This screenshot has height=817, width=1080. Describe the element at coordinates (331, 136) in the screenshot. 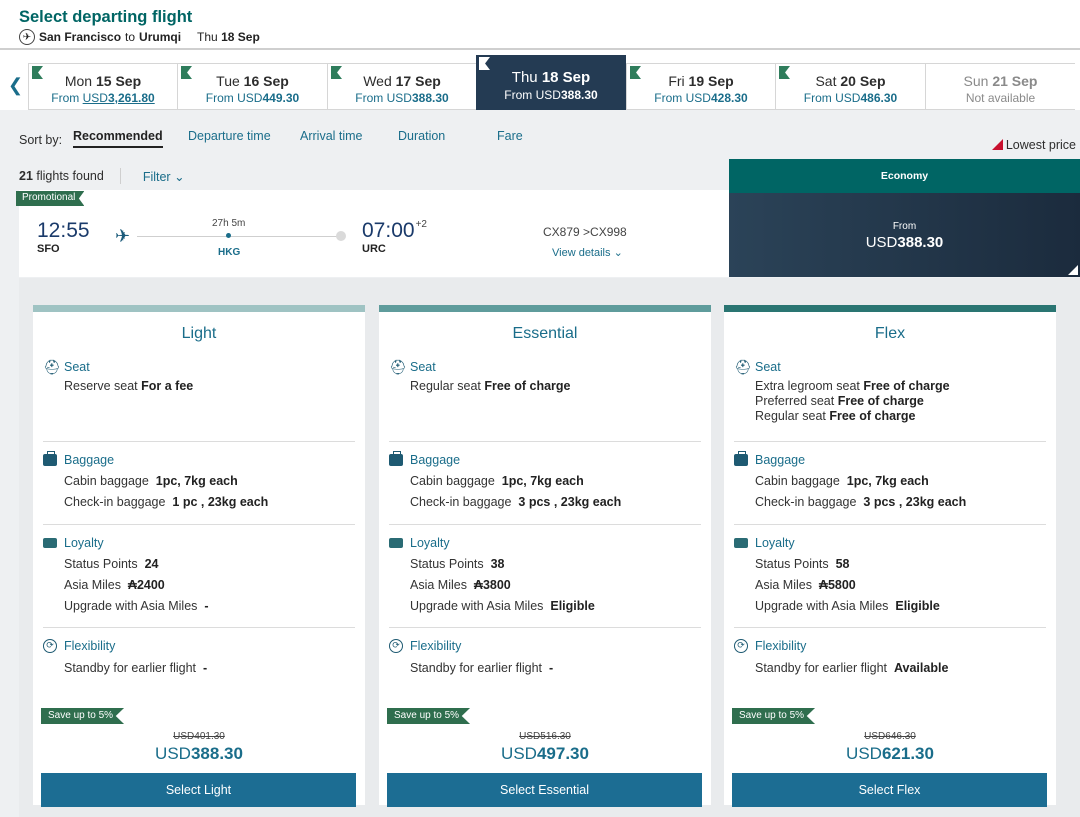

I see `sort-arrival-time: Arrival time` at that location.